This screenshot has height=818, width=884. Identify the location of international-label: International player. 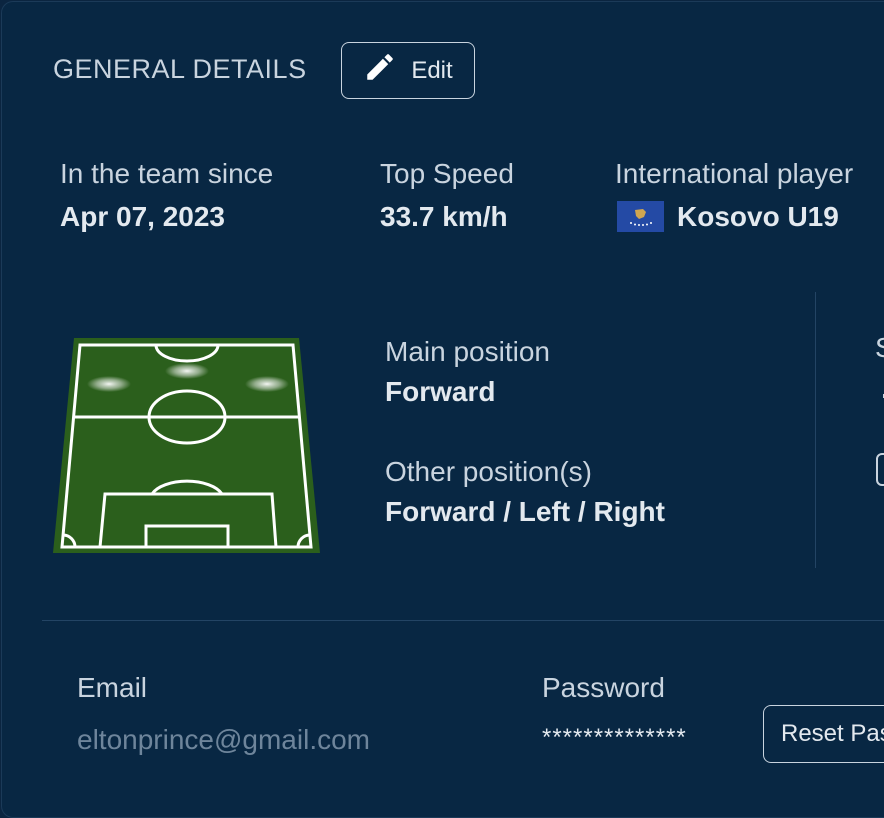
(734, 173).